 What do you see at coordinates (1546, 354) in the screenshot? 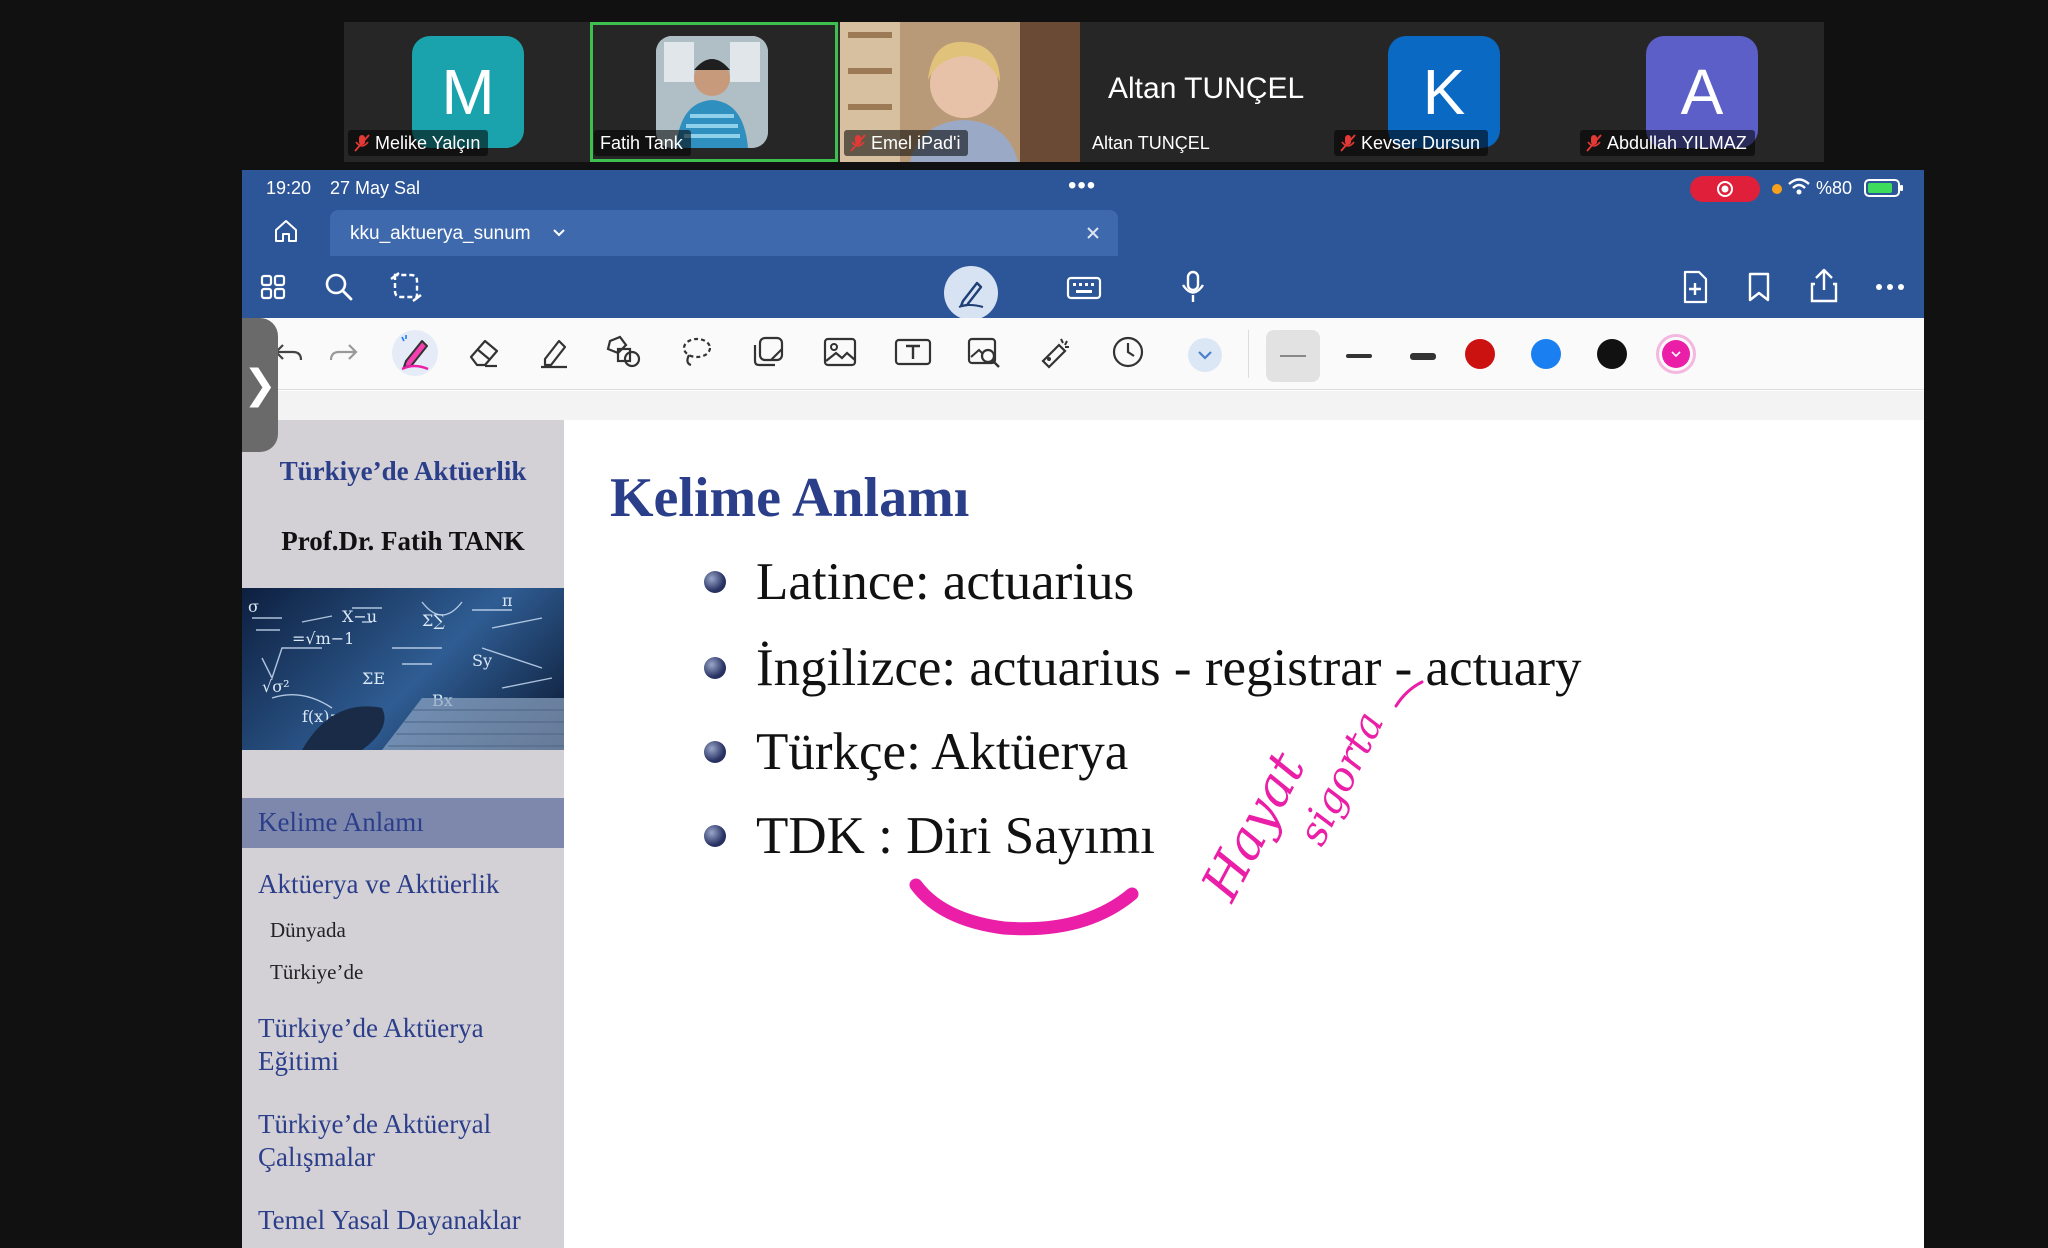
I see `color-blue-swatch` at bounding box center [1546, 354].